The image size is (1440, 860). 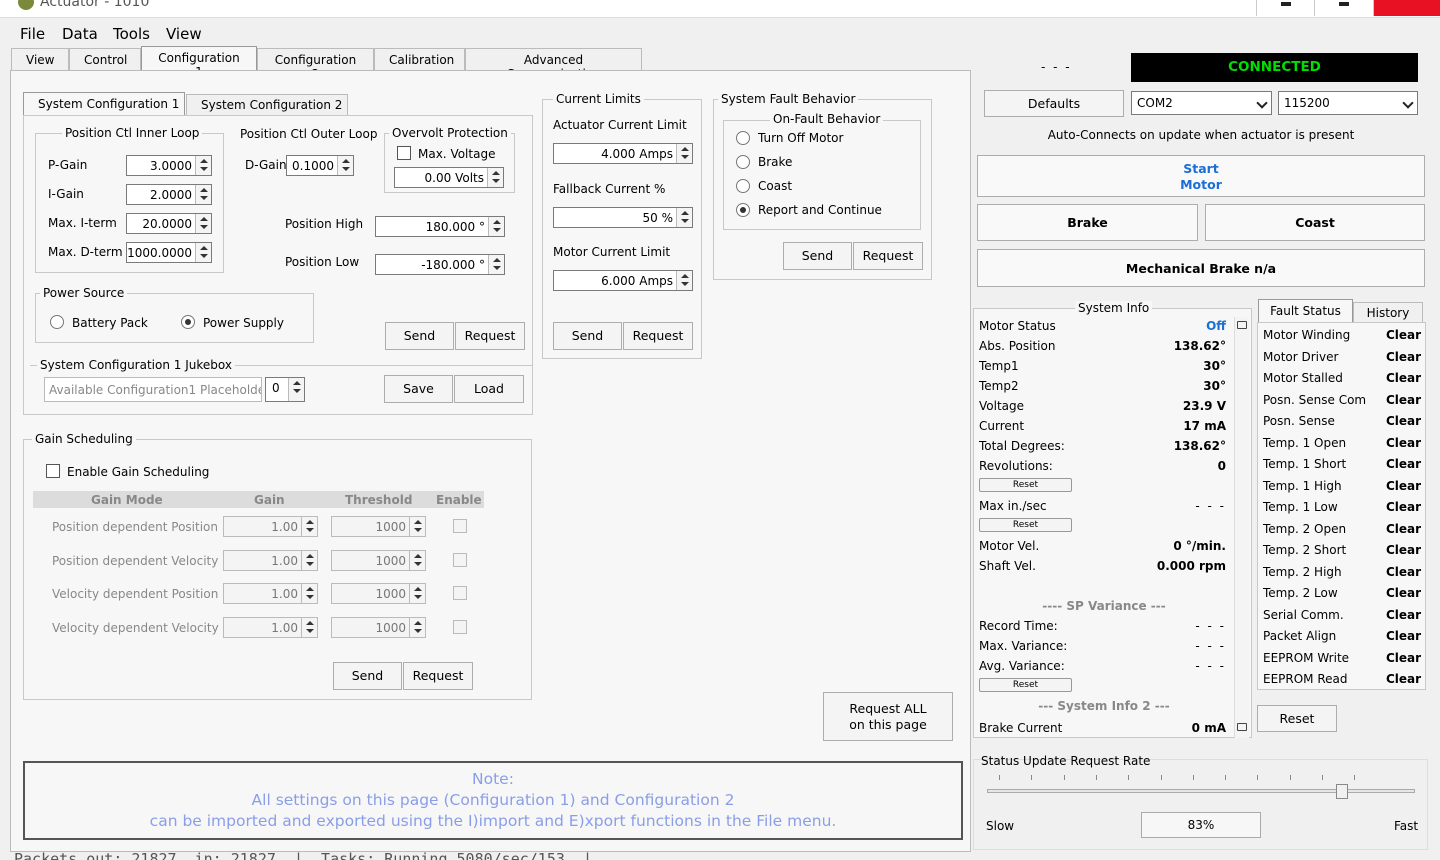 I want to click on position-low-input: -180.000 °, so click(x=440, y=264).